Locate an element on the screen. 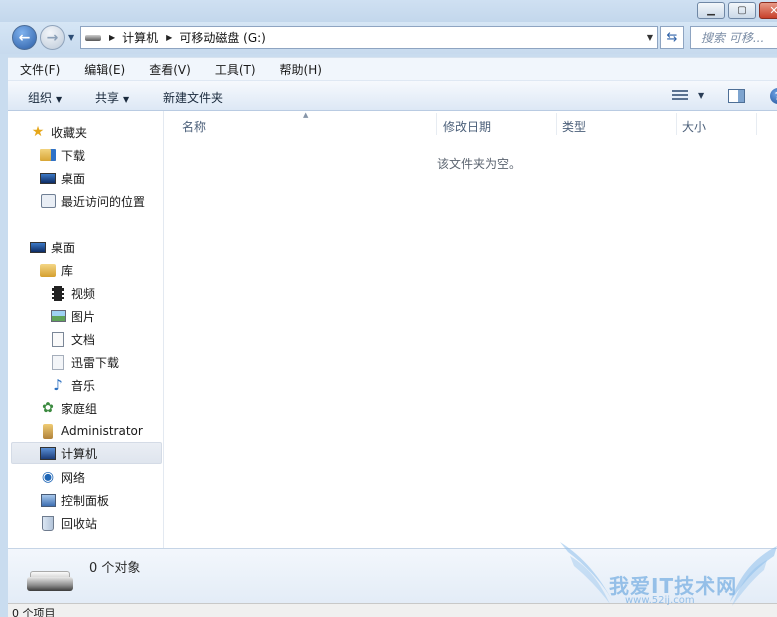 This screenshot has height=617, width=777. nav-label: 库 is located at coordinates (67, 270).